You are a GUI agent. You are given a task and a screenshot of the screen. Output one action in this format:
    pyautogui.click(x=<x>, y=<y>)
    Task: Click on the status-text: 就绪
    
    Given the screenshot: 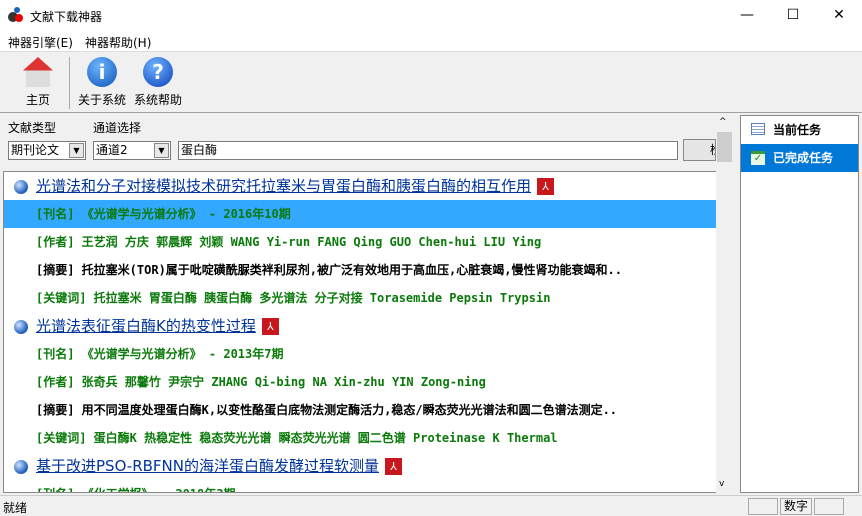 What is the action you would take?
    pyautogui.click(x=15, y=508)
    